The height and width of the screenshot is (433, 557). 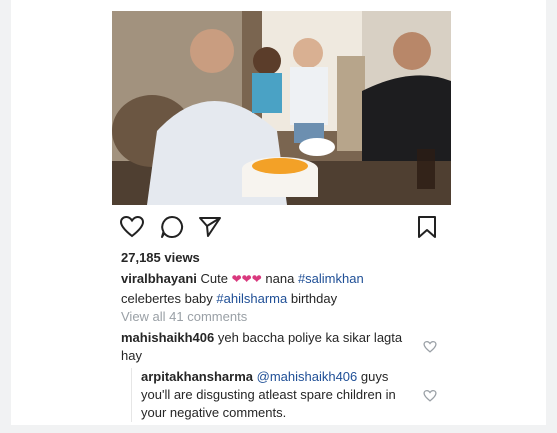 I want to click on reply-like-button, so click(x=430, y=396).